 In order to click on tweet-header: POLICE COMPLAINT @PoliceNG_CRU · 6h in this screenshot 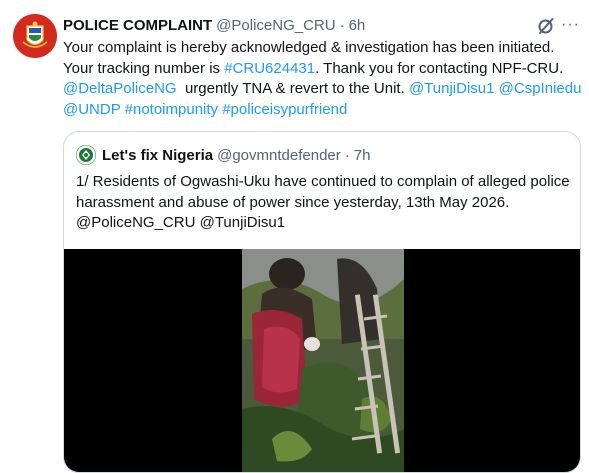, I will do `click(214, 25)`.